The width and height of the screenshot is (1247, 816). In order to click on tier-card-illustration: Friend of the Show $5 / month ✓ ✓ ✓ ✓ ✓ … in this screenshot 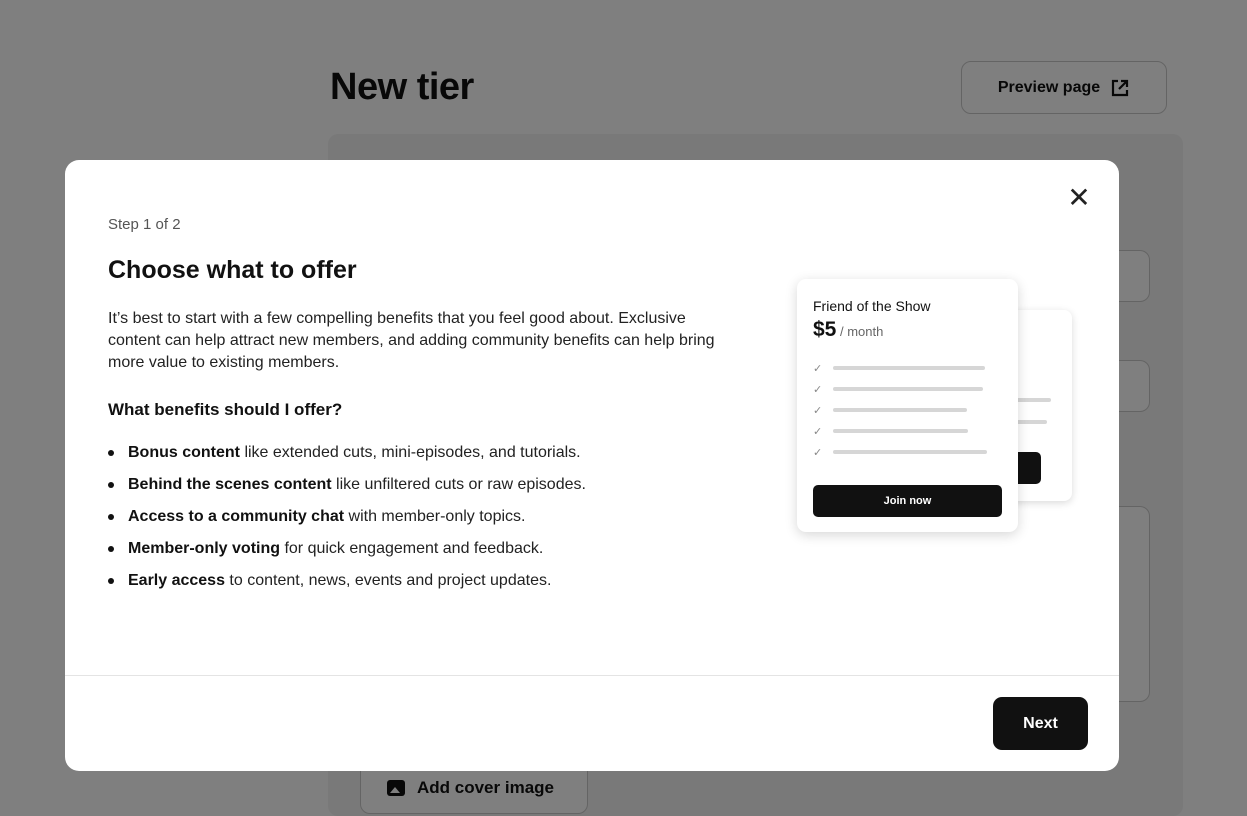, I will do `click(907, 405)`.